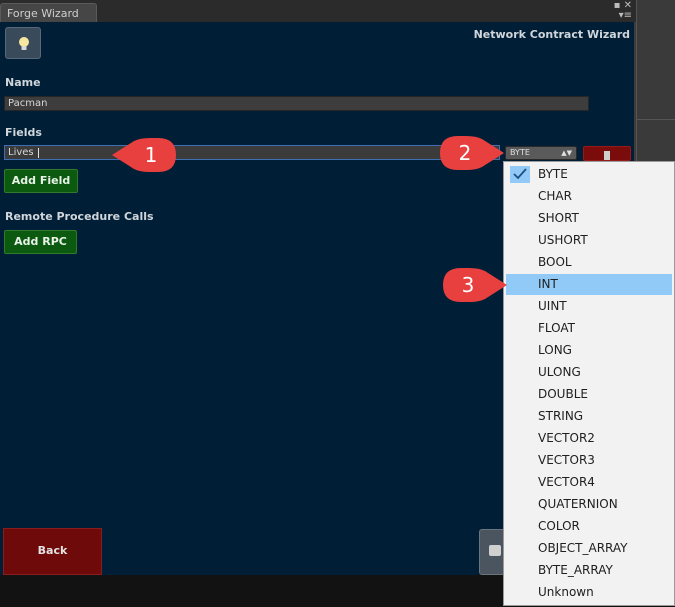 Image resolution: width=675 pixels, height=607 pixels. I want to click on field-name-input: Lives, so click(252, 152).